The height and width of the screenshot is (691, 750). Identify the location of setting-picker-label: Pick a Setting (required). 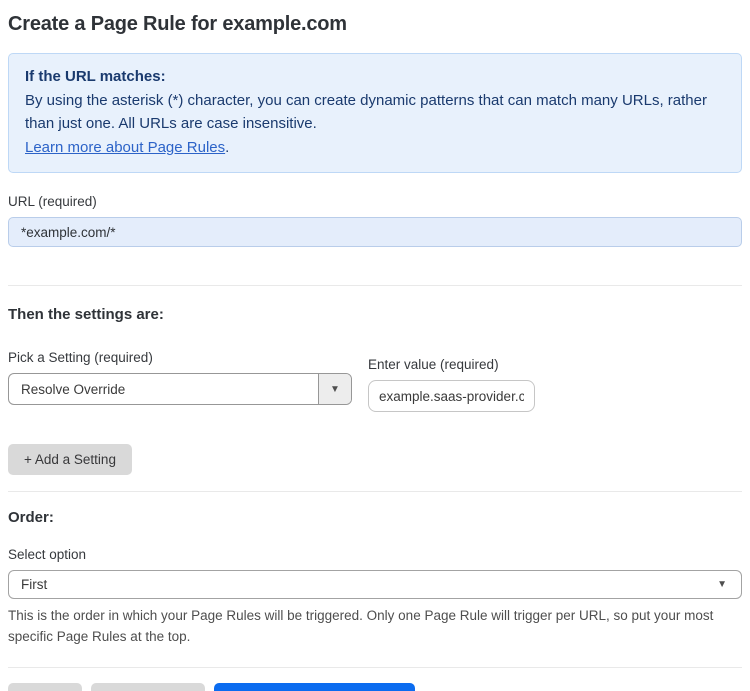
(80, 357).